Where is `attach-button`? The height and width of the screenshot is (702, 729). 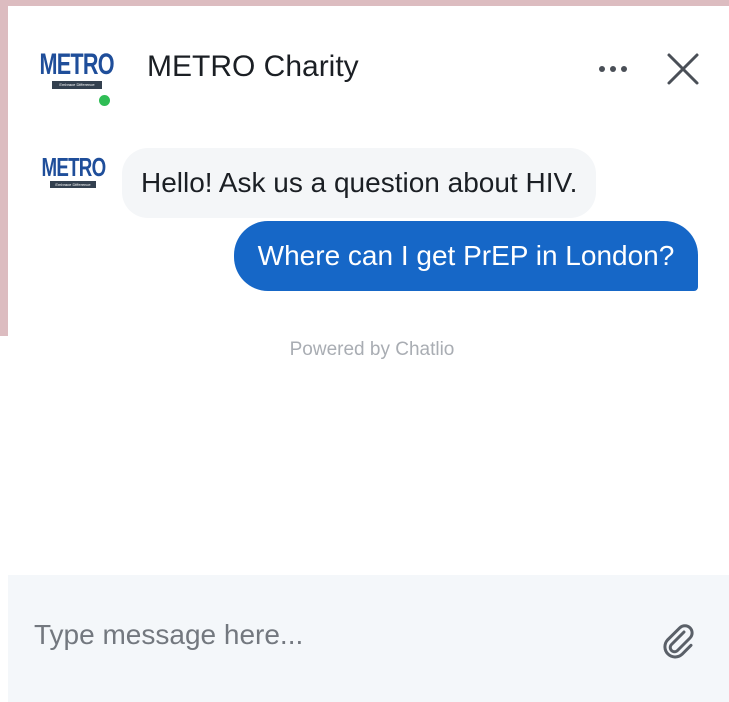 attach-button is located at coordinates (678, 641).